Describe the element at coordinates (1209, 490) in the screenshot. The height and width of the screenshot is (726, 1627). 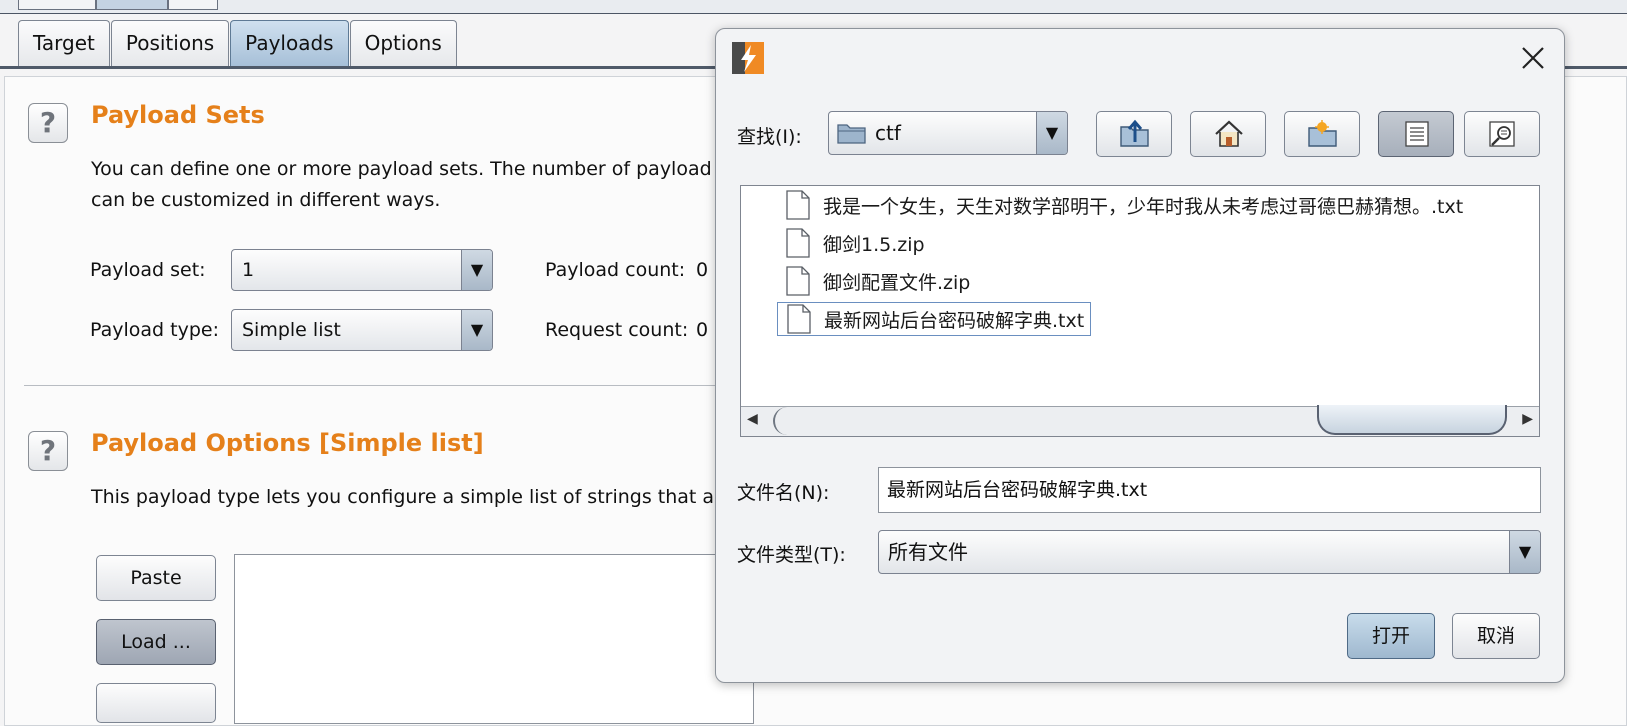
I see `file-name-input: 最新网站后台密码破解字典.txt` at that location.